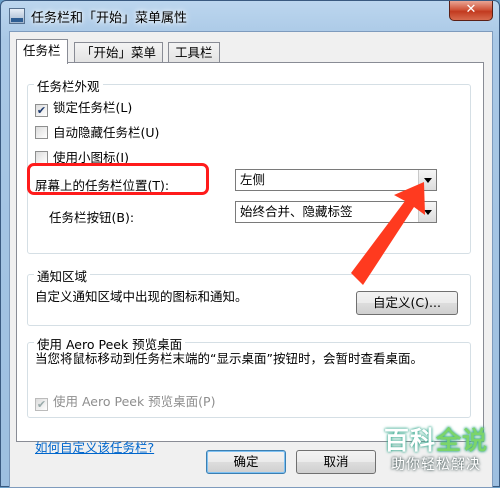 Image resolution: width=500 pixels, height=488 pixels. Describe the element at coordinates (42, 51) in the screenshot. I see `tab-taskbar: 任务栏` at that location.